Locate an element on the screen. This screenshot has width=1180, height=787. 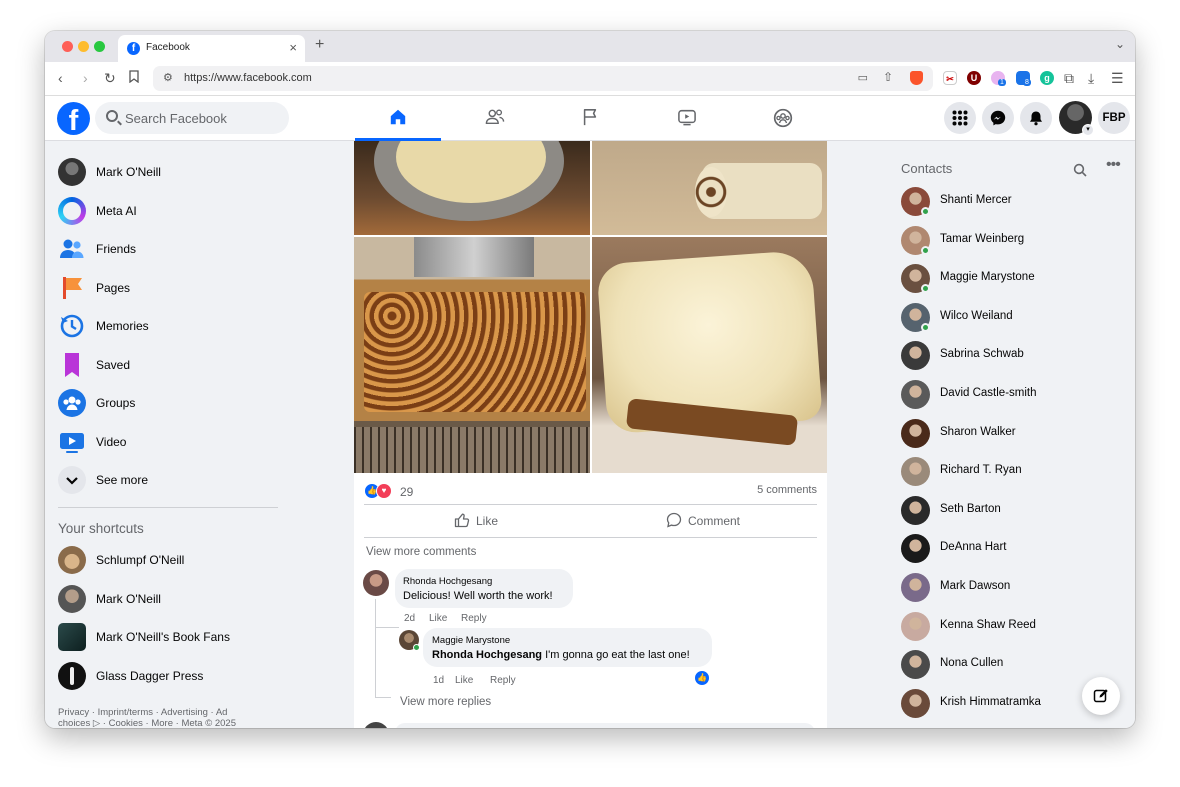
sidebar-item-meta-ai: Meta AI is located at coordinates (178, 215).